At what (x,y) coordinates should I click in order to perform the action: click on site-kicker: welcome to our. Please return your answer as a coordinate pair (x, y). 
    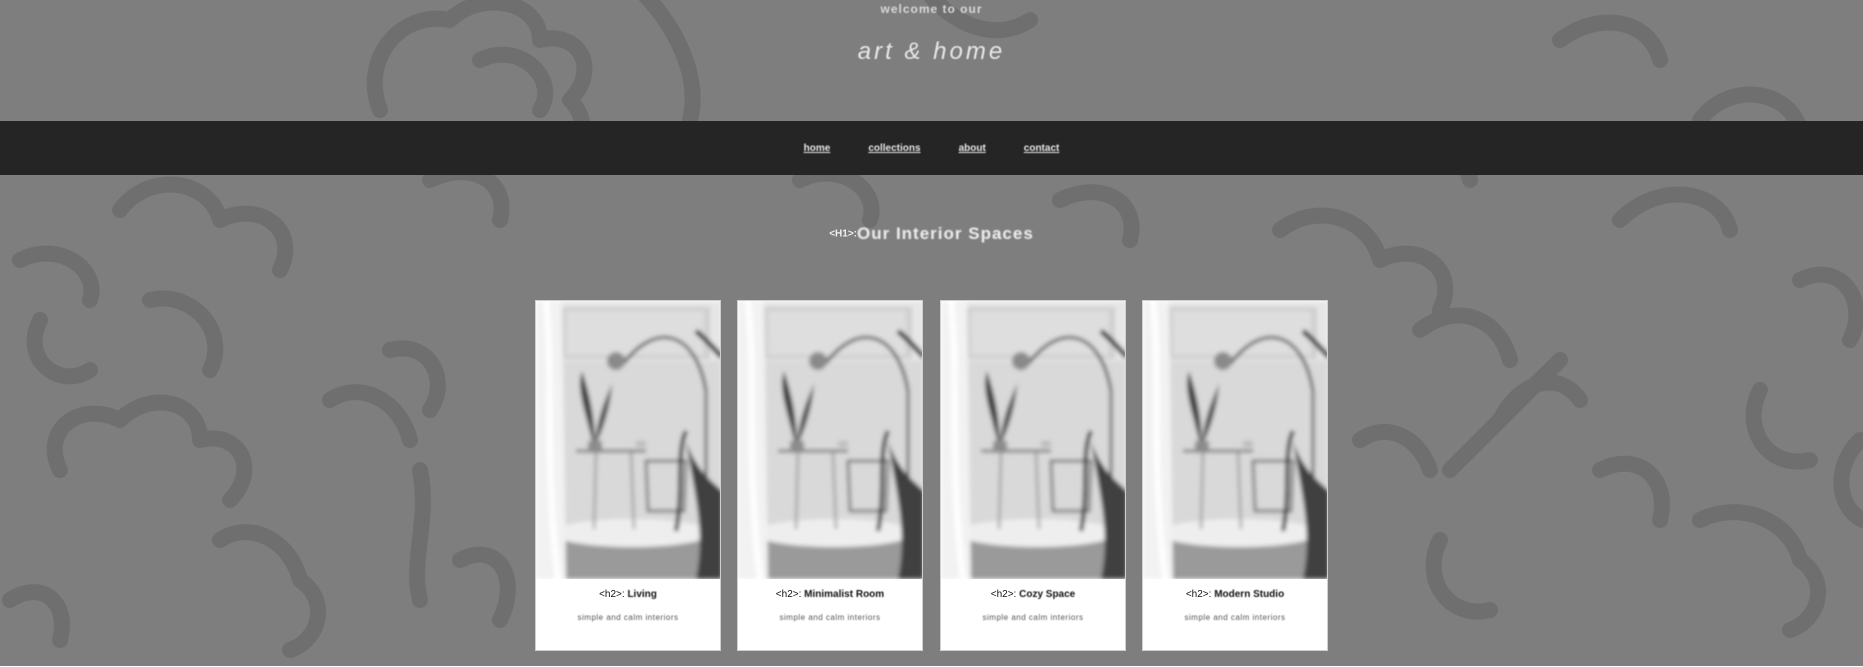
    Looking at the image, I should click on (931, 9).